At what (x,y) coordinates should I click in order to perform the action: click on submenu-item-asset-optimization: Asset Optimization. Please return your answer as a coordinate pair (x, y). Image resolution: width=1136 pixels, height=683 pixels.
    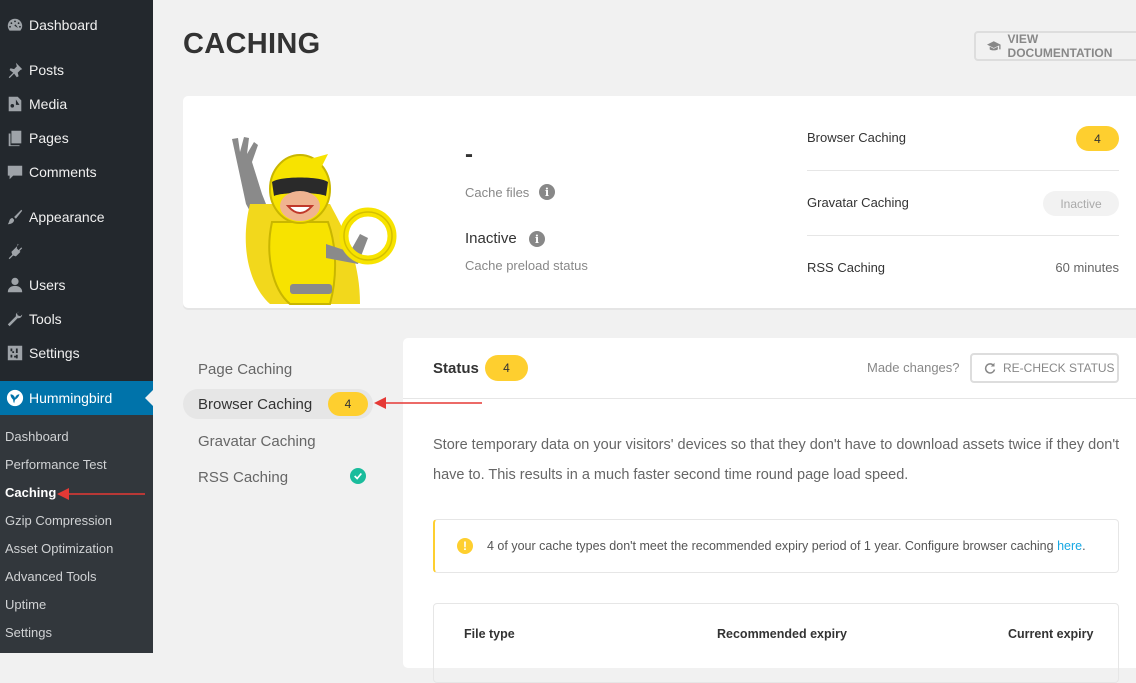
    Looking at the image, I should click on (59, 548).